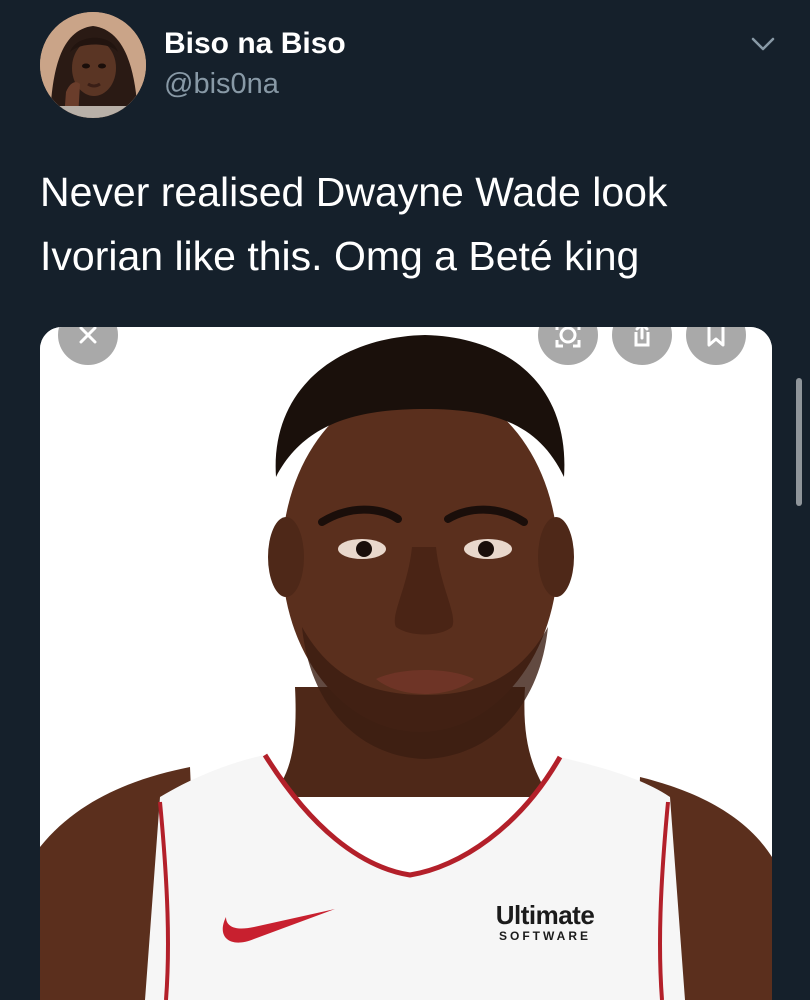 The width and height of the screenshot is (810, 1000). Describe the element at coordinates (763, 44) in the screenshot. I see `chevron-down-icon` at that location.